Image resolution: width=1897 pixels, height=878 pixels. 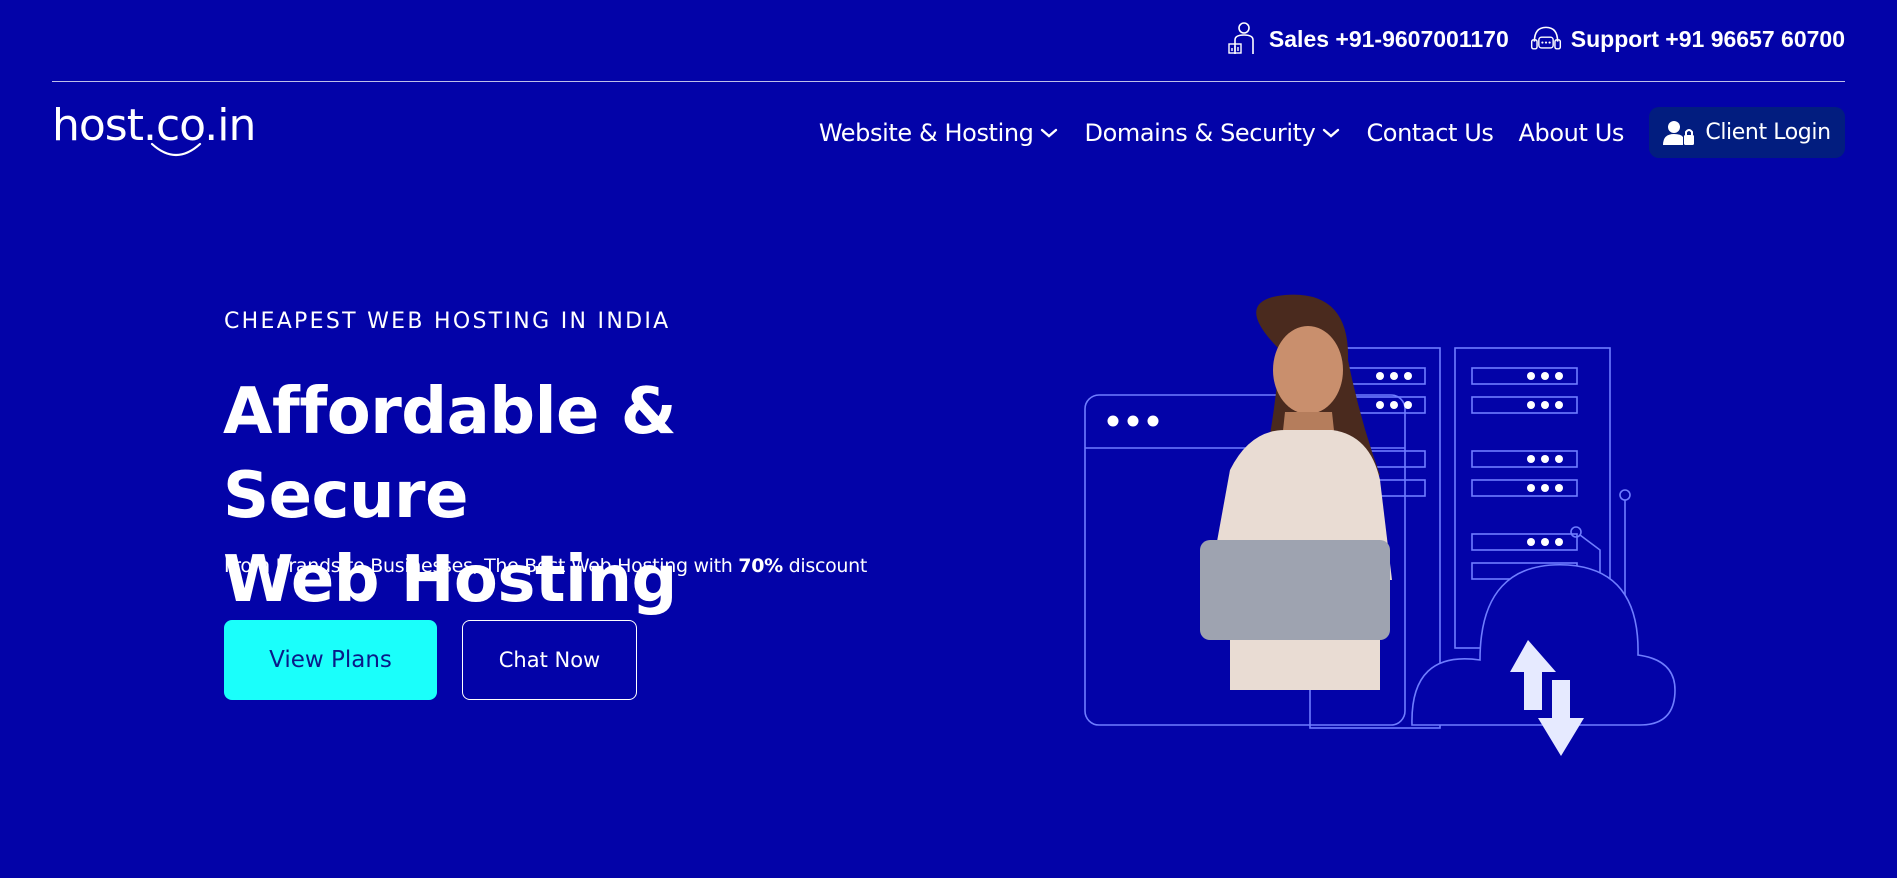 What do you see at coordinates (1388, 38) in the screenshot?
I see `sales-label: Sales +91-9607001170` at bounding box center [1388, 38].